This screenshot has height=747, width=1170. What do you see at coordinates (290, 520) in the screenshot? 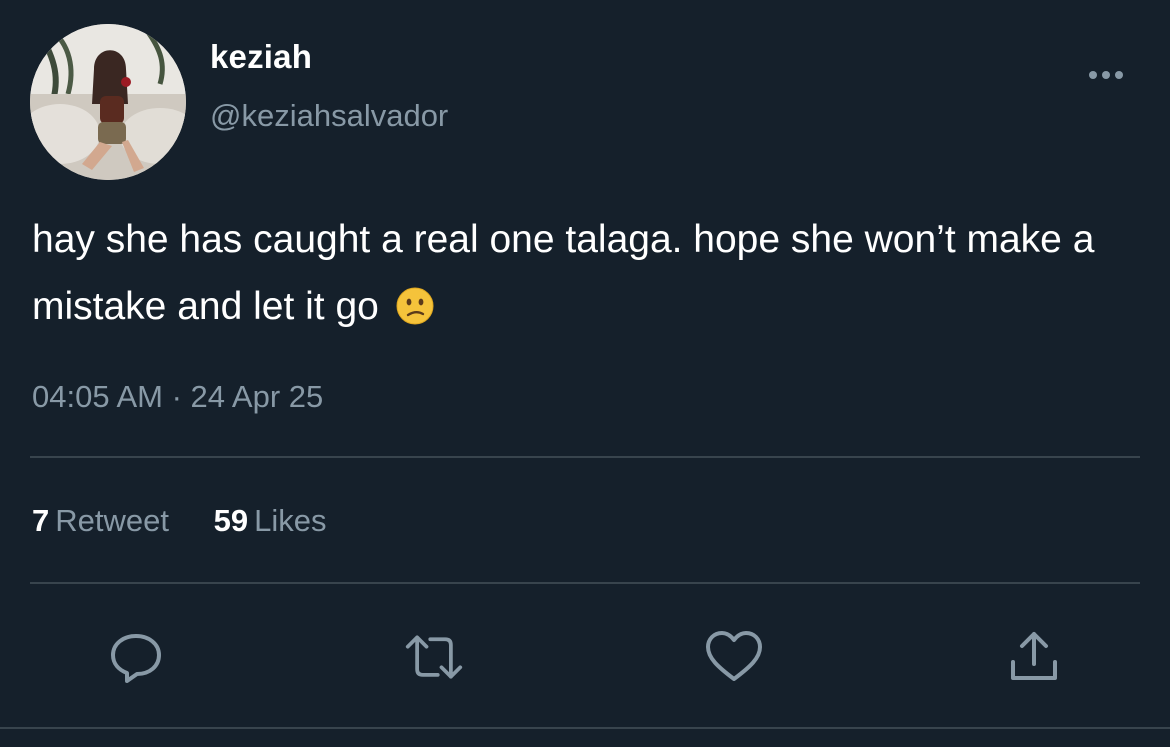
I see `likes-label: Likes` at bounding box center [290, 520].